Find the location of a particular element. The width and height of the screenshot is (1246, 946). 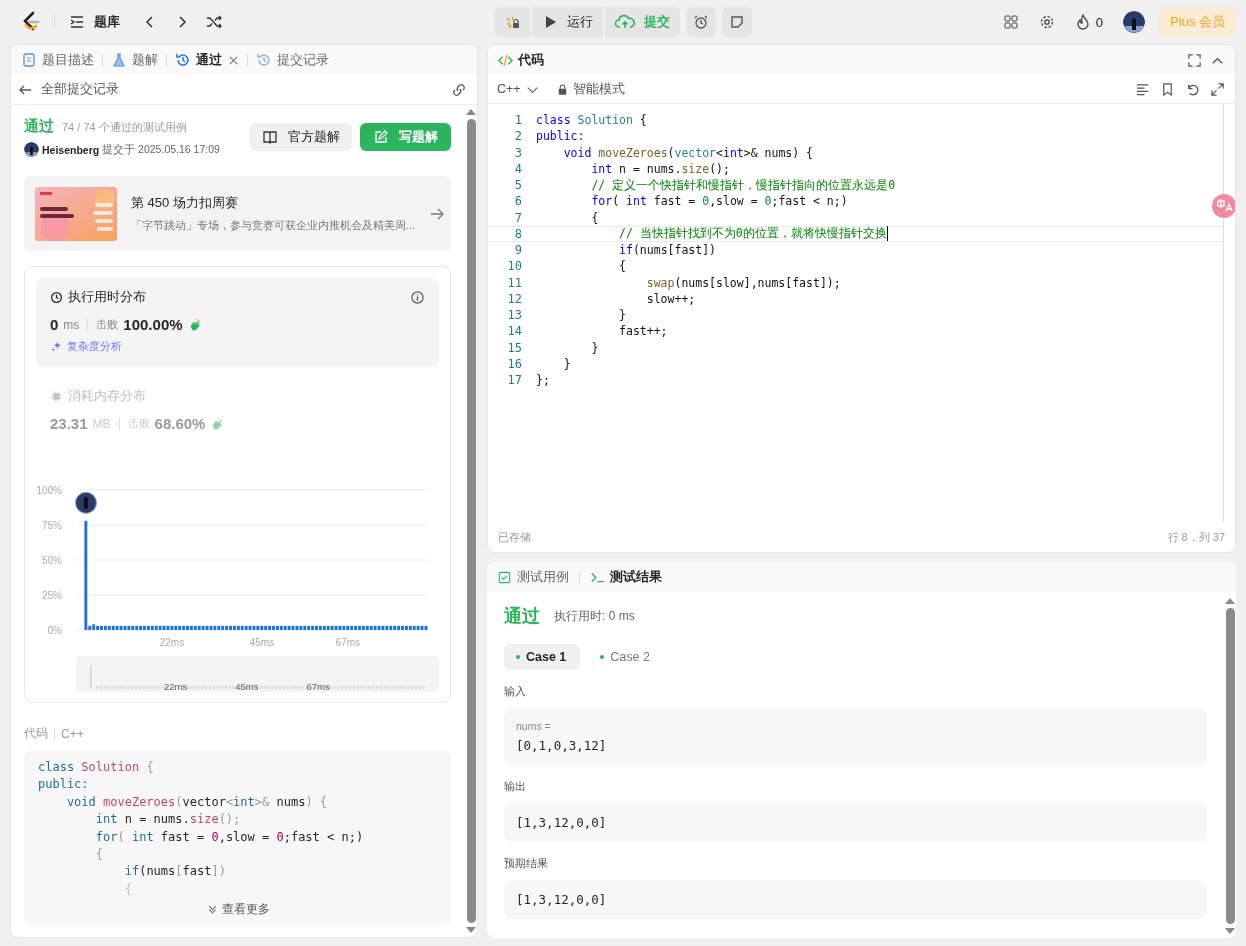

smart-mode-label: 智能模式 is located at coordinates (591, 89).